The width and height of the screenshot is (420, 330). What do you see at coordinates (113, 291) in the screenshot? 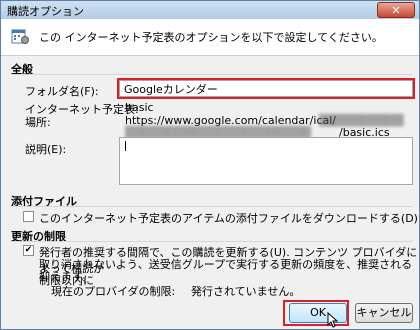
I see `provider-limit-label: 現在のプロバイダの制限:` at bounding box center [113, 291].